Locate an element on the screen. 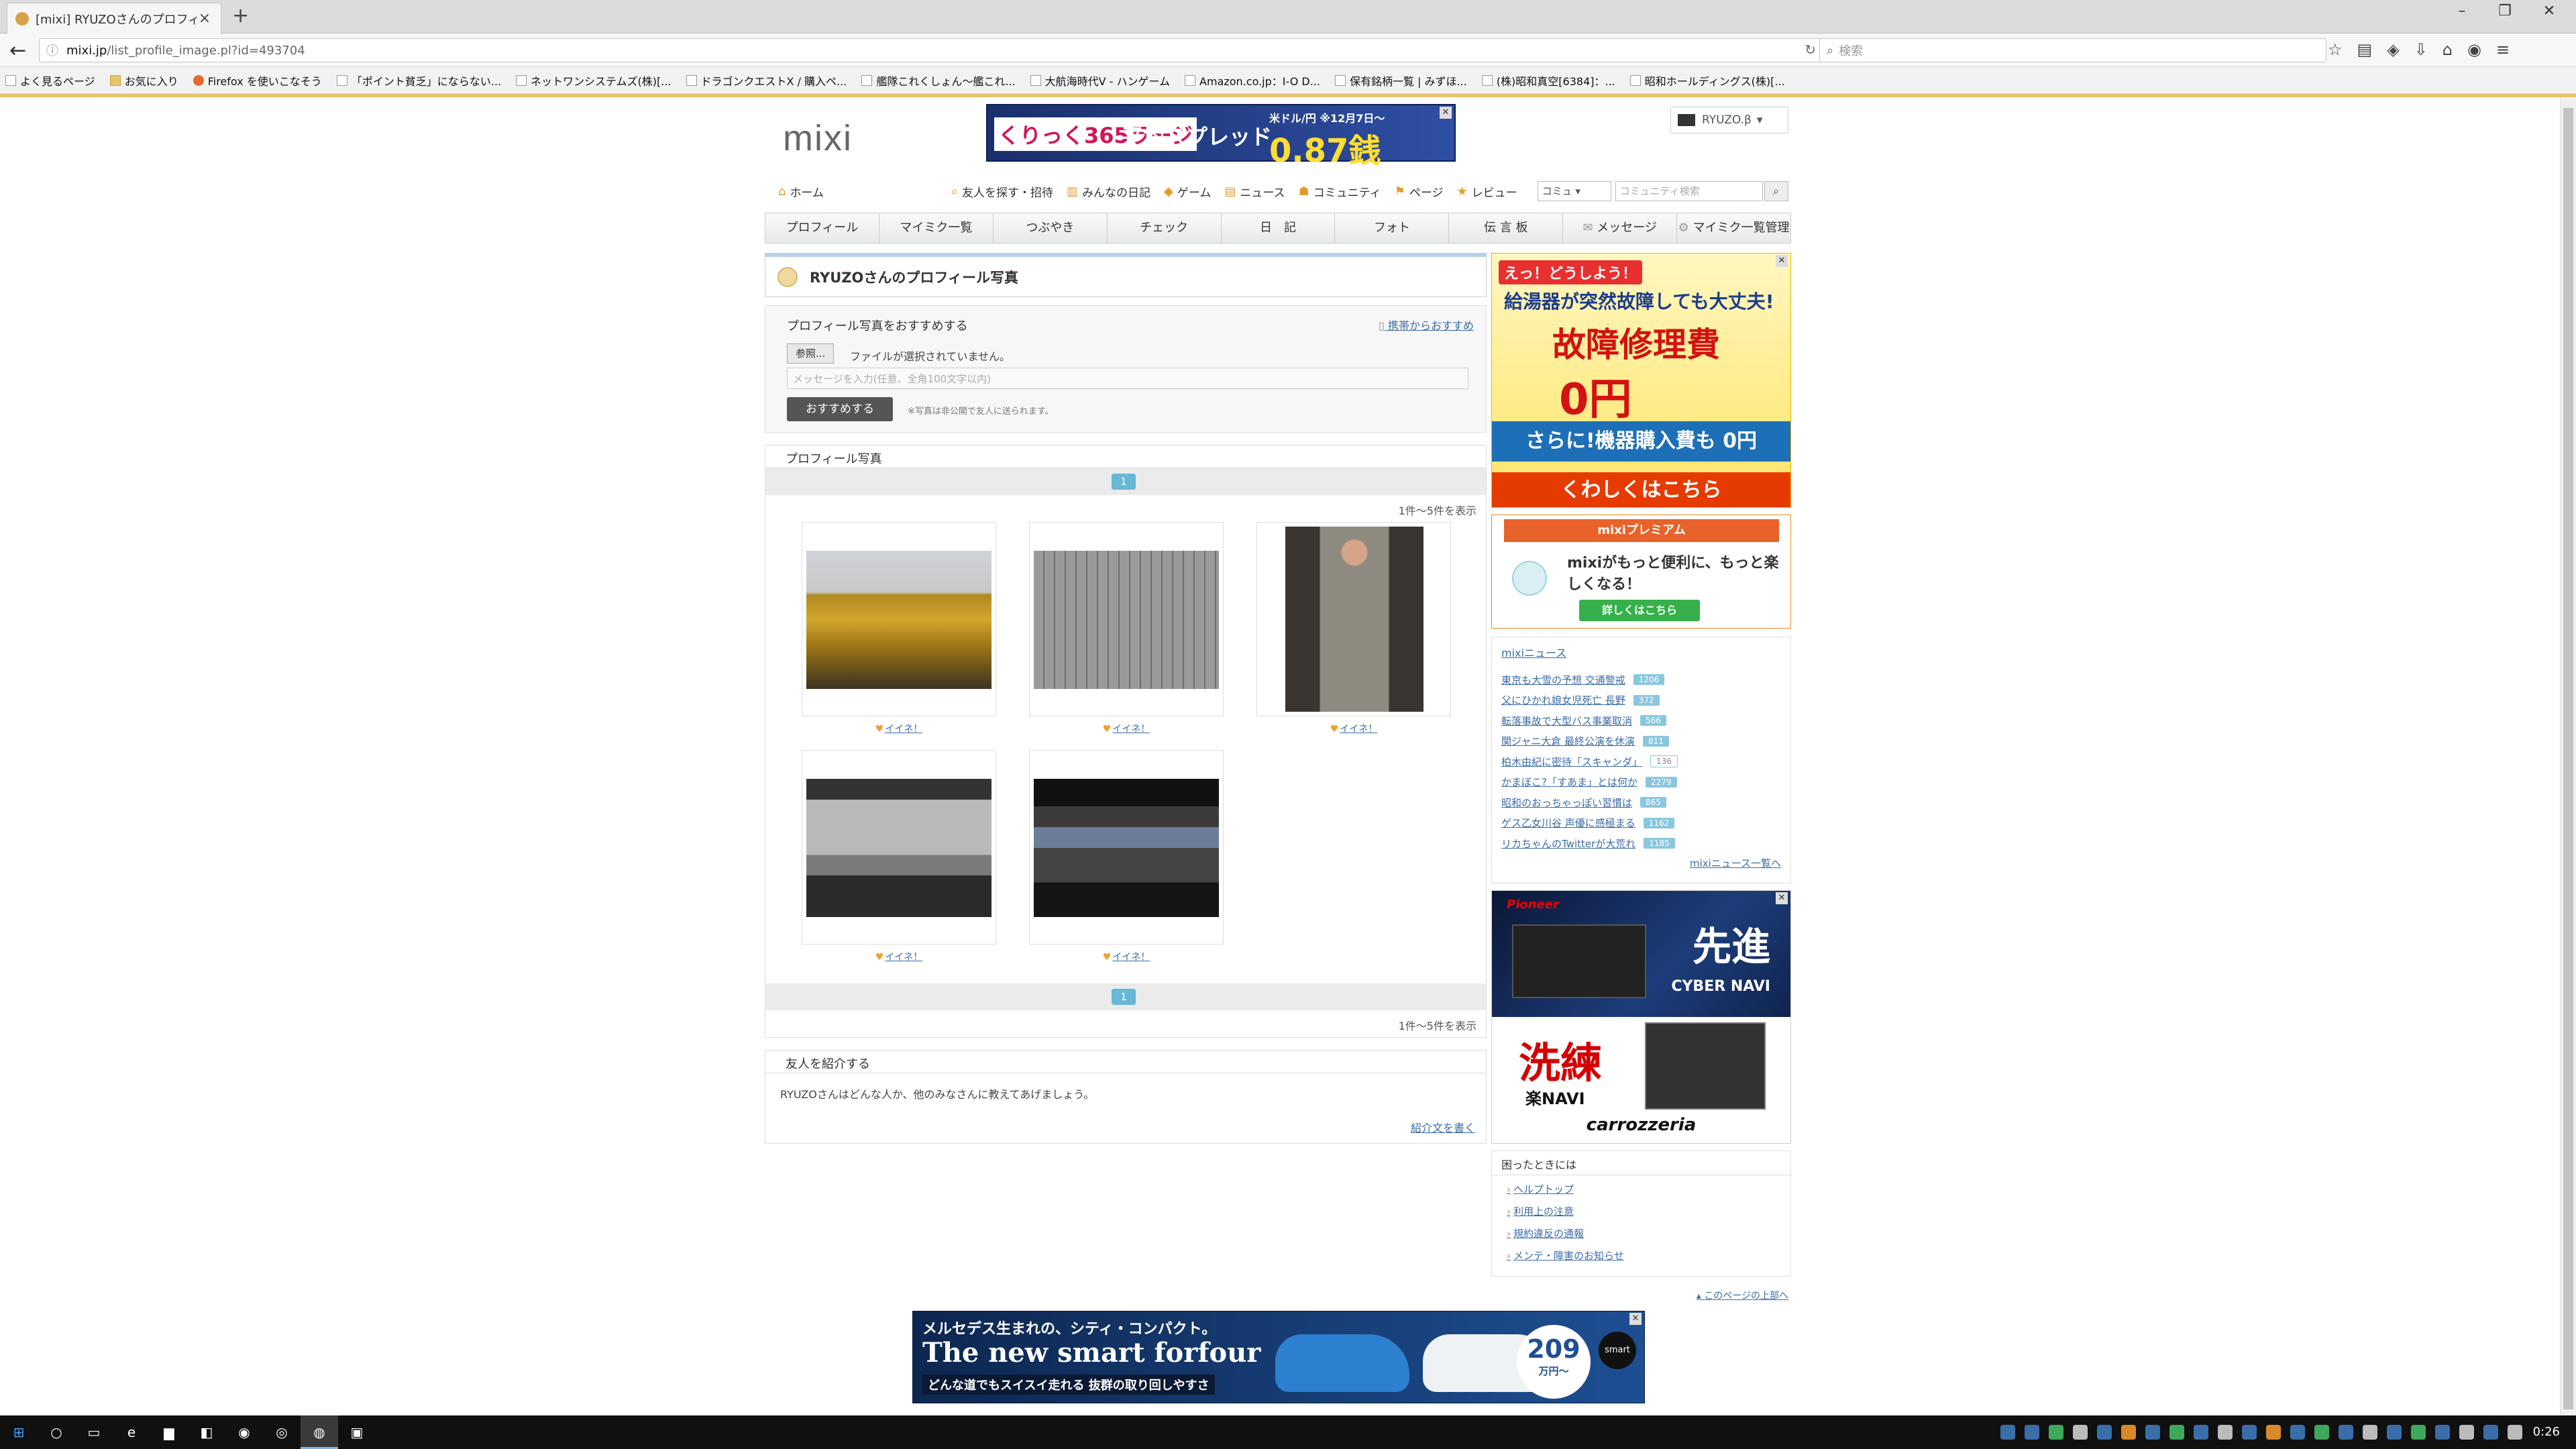 This screenshot has height=1449, width=2576. tab-mymixi: マイミク一覧 is located at coordinates (936, 228).